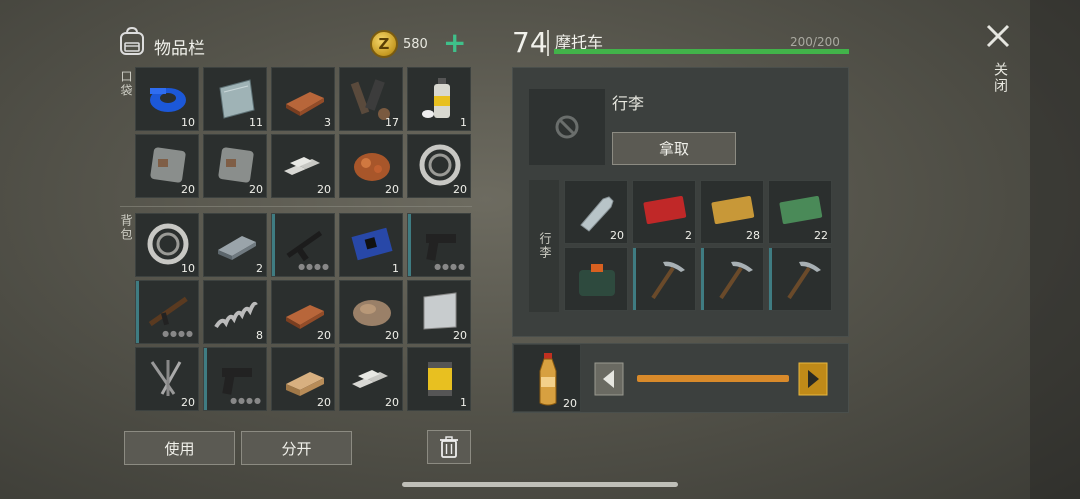 The height and width of the screenshot is (499, 1080). I want to click on trash-icon, so click(449, 447).